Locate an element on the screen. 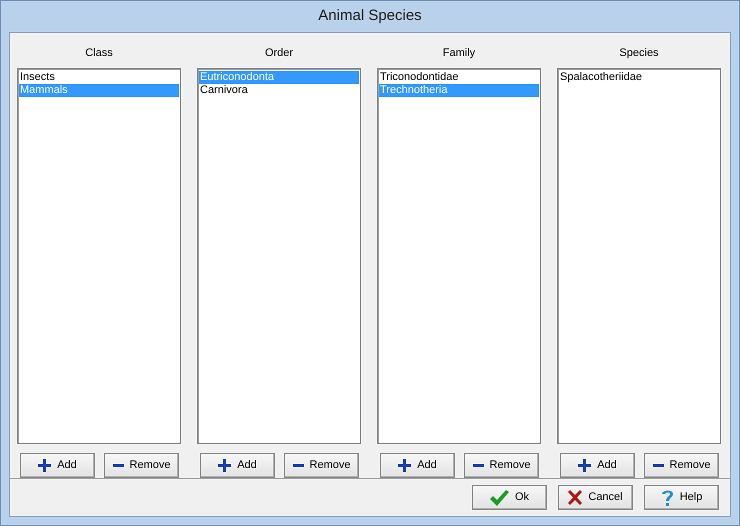 The image size is (740, 526). check-icon is located at coordinates (499, 498).